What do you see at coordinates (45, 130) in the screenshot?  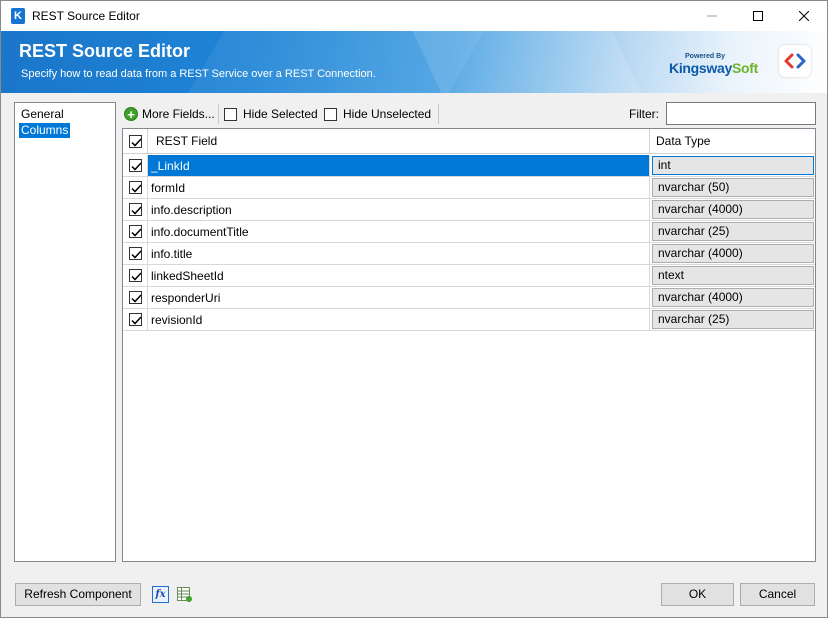 I see `nav-item-columns: Columns` at bounding box center [45, 130].